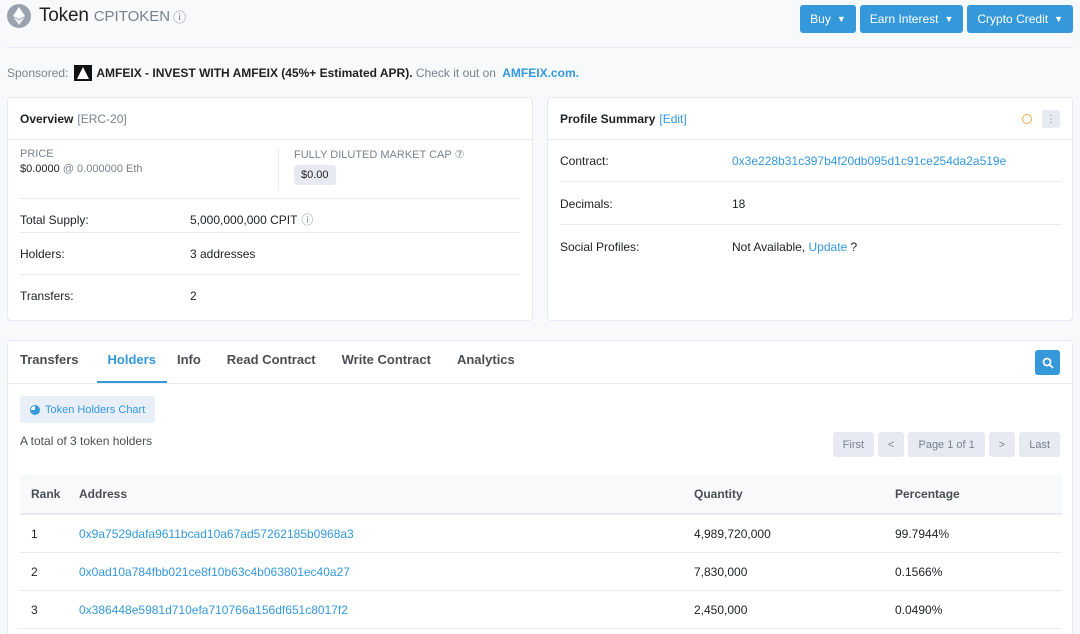 The height and width of the screenshot is (634, 1080). What do you see at coordinates (1039, 444) in the screenshot?
I see `last-page-button: Last` at bounding box center [1039, 444].